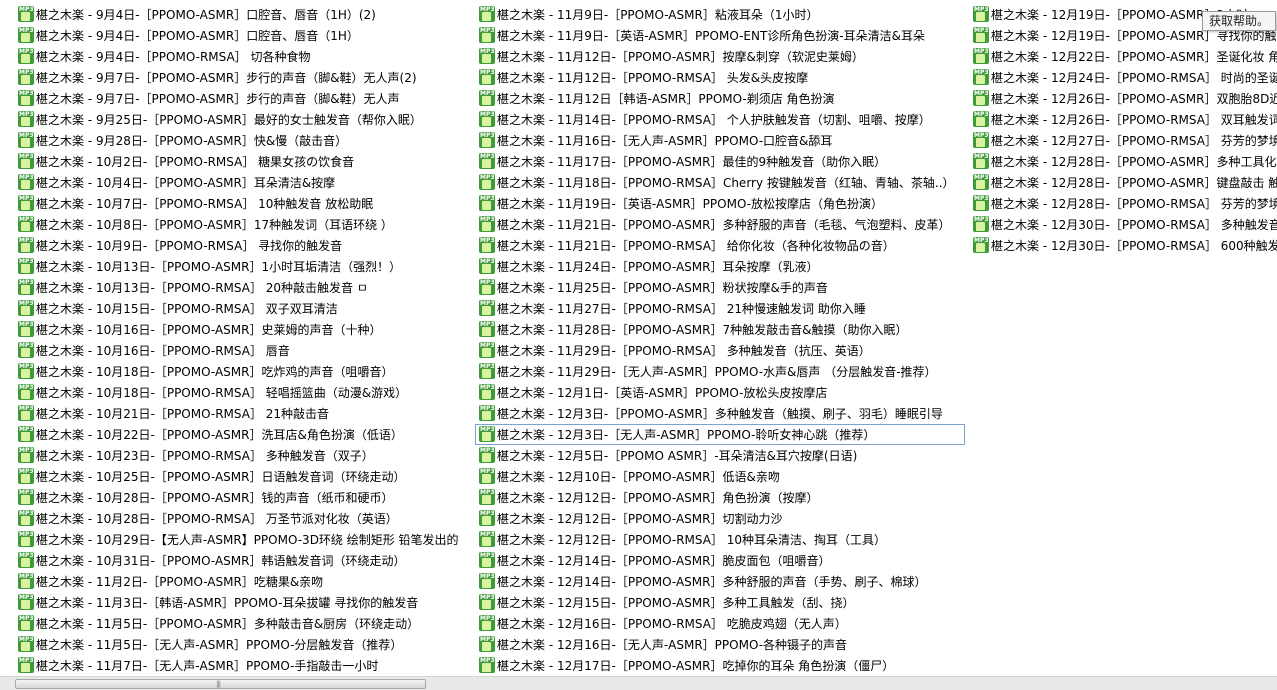 The height and width of the screenshot is (690, 1277). I want to click on file-name: 椹之木楽 - 11月7日-［无人声-ASMR］PPOMO-手指敲击一小时, so click(207, 666).